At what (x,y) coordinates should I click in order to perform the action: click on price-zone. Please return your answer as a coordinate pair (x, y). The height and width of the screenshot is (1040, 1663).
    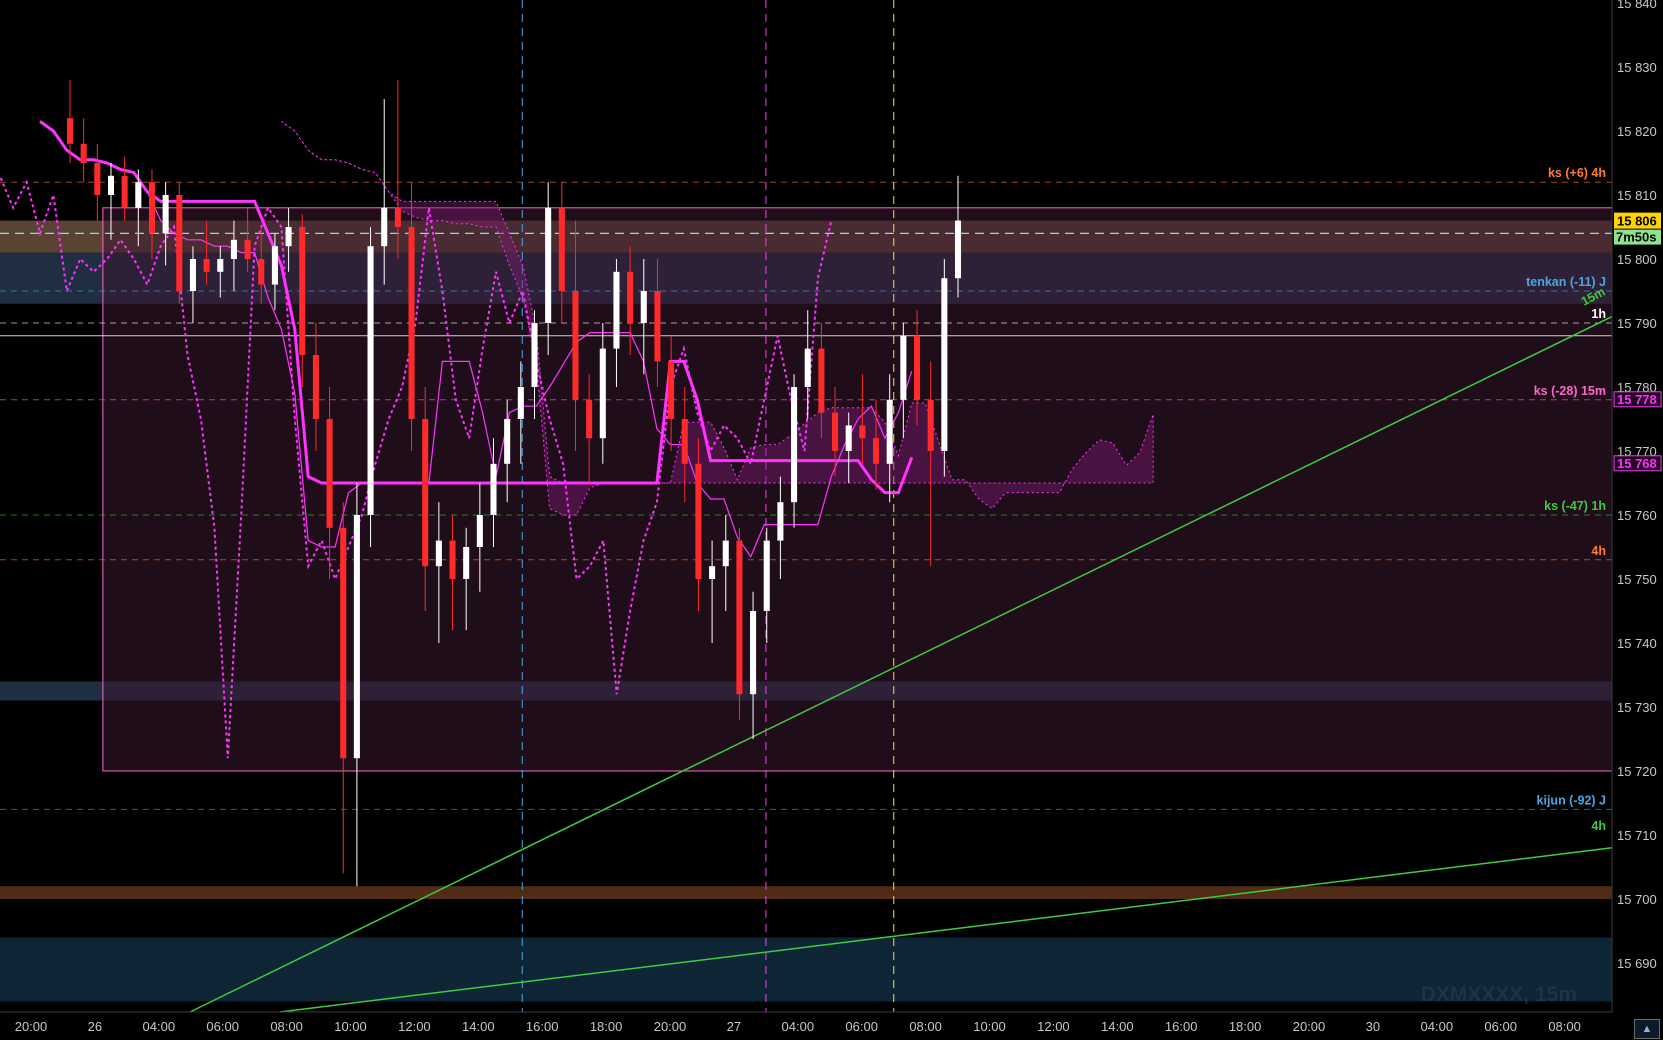
    Looking at the image, I should click on (806, 892).